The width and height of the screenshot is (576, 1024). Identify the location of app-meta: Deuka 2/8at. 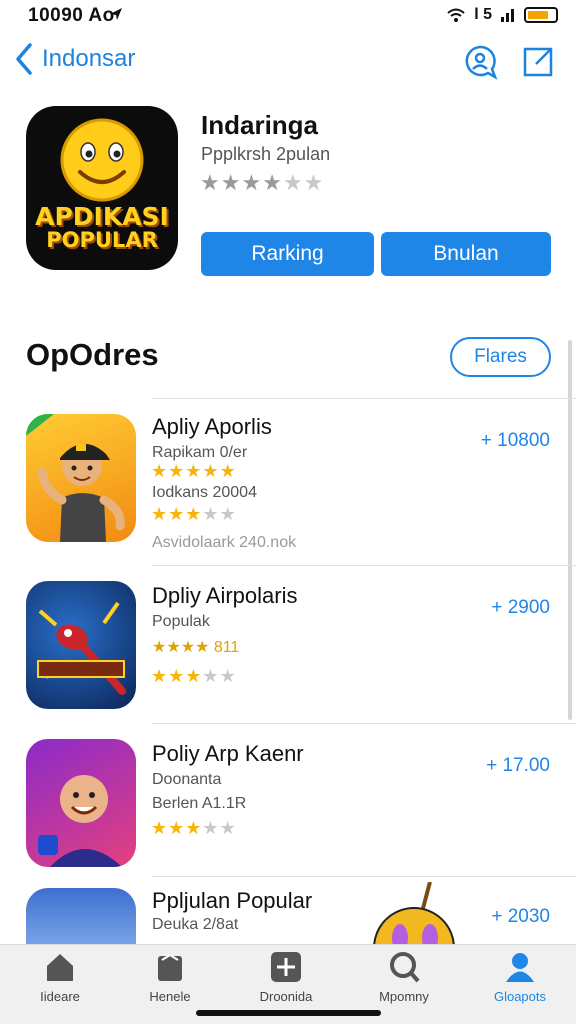
(195, 924).